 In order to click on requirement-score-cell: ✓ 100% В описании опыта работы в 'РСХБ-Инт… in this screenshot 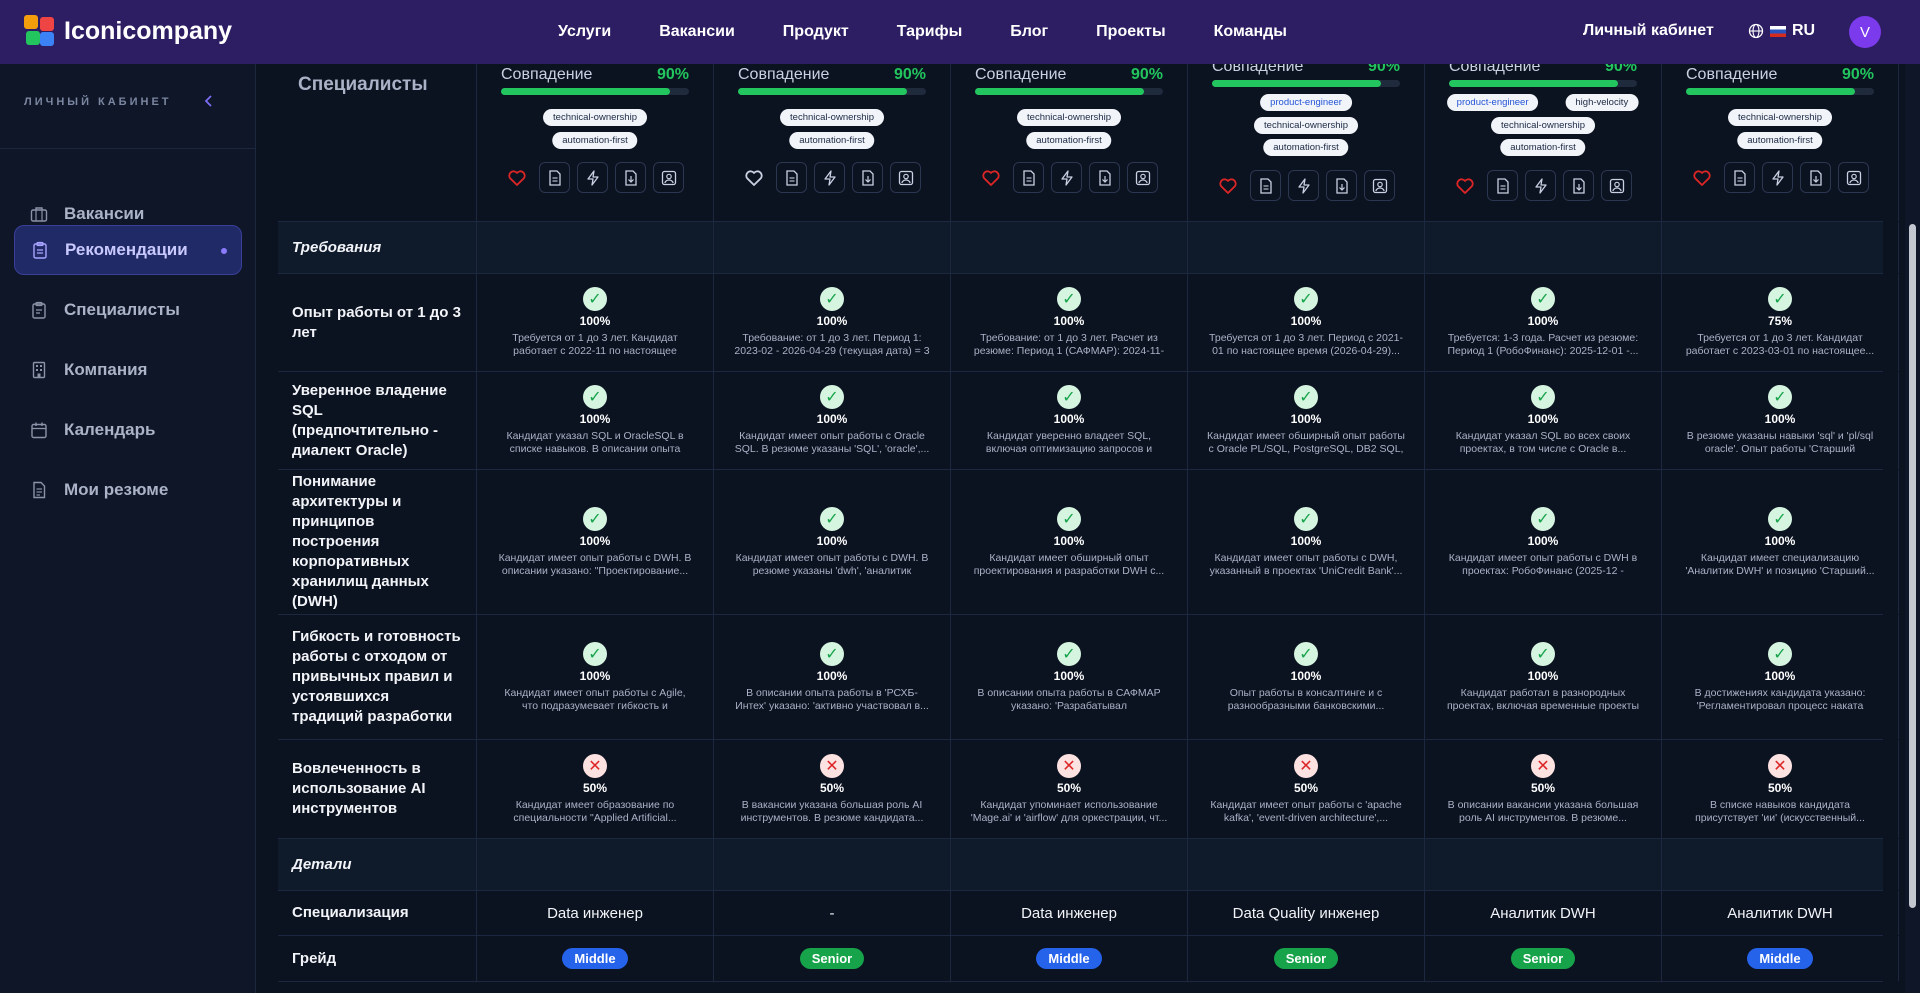, I will do `click(832, 677)`.